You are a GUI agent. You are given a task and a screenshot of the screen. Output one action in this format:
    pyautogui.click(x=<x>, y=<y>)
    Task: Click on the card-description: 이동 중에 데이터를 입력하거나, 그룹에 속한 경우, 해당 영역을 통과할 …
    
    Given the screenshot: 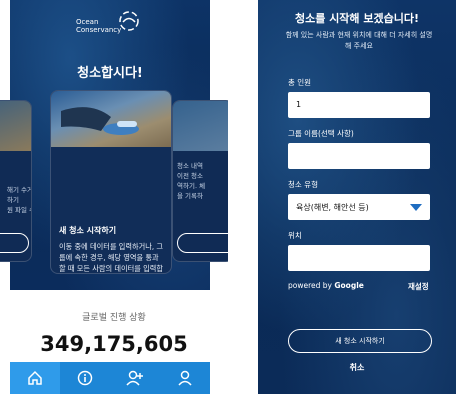 What is the action you would take?
    pyautogui.click(x=111, y=257)
    